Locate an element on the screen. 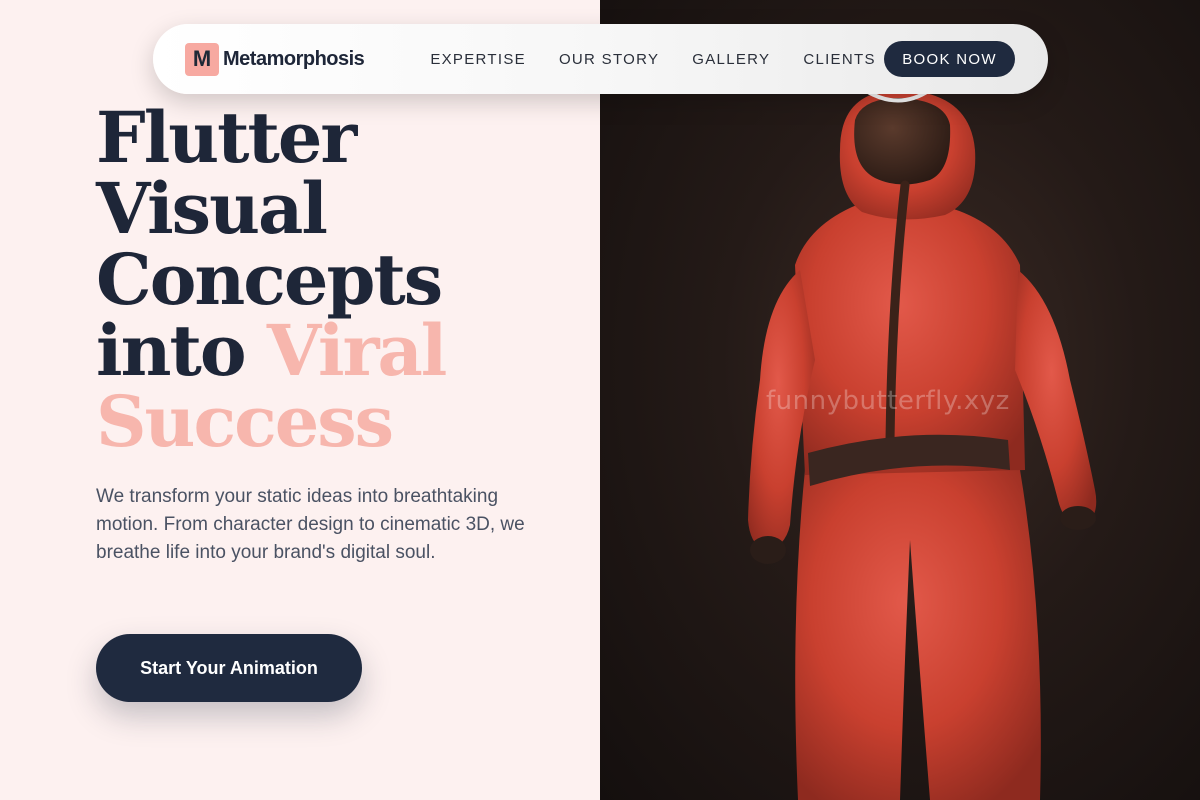 Image resolution: width=1200 pixels, height=800 pixels. book-now-button: BOOK NOW is located at coordinates (949, 59).